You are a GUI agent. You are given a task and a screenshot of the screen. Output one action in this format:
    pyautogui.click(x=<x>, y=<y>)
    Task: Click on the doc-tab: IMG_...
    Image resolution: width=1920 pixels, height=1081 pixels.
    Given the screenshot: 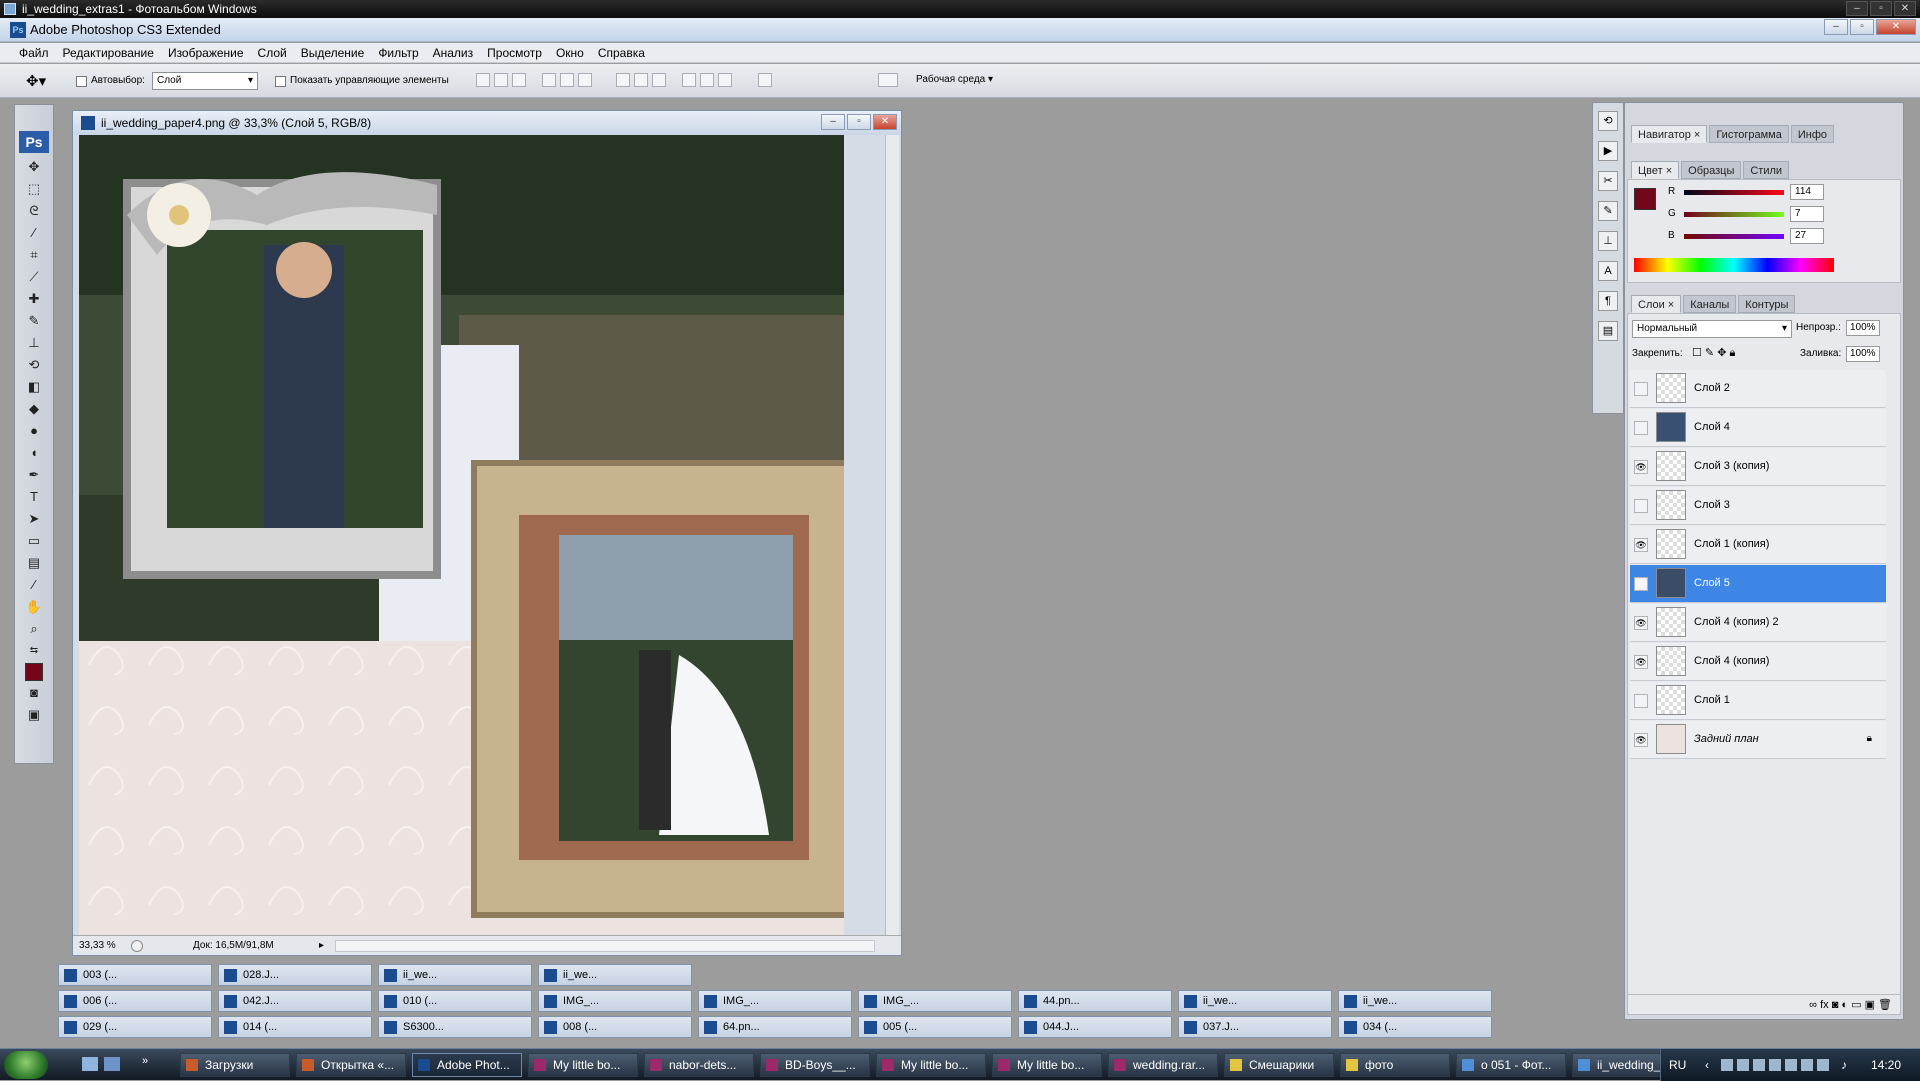 What is the action you would take?
    pyautogui.click(x=615, y=1001)
    